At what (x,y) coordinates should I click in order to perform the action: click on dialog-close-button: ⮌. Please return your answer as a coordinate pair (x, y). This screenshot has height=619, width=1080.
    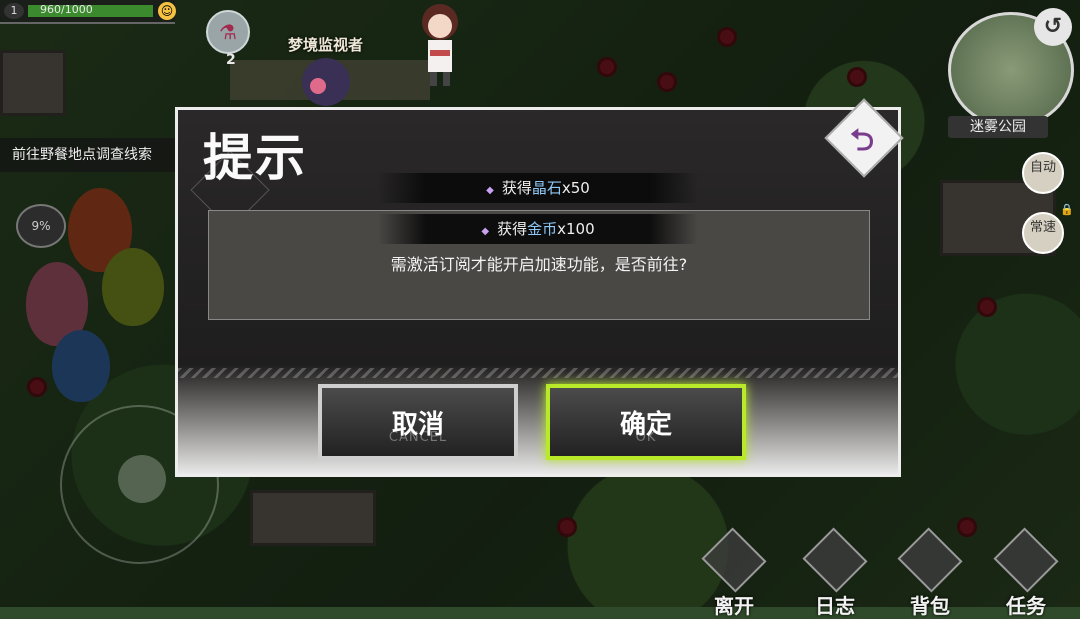
    Looking at the image, I should click on (864, 138).